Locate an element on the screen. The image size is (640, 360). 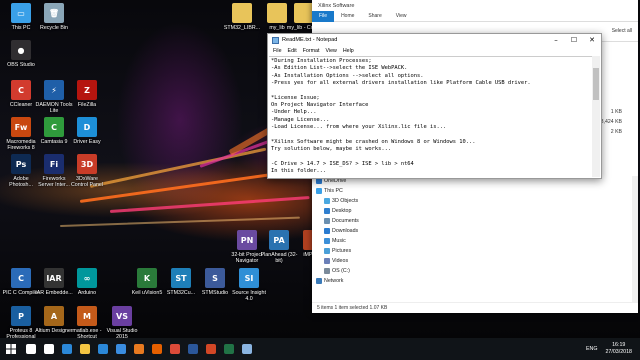
excel-icon is located at coordinates (229, 349).